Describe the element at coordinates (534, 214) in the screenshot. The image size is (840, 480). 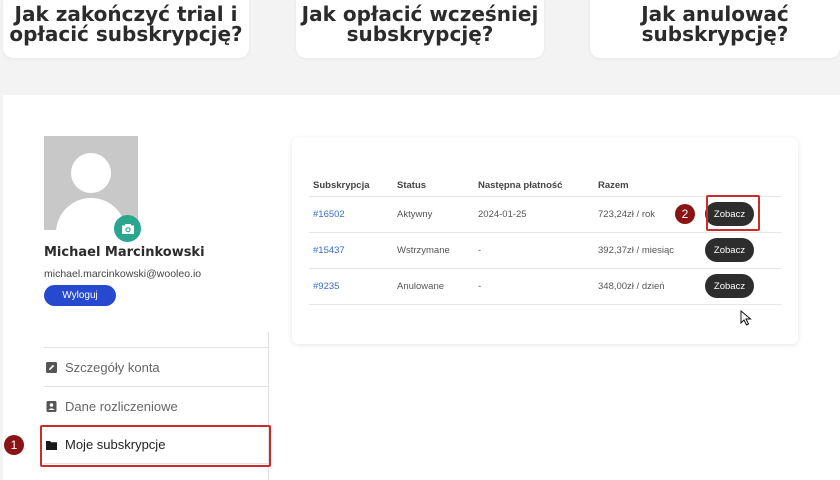
I see `subscription-next-payment: 2024-01-25` at that location.